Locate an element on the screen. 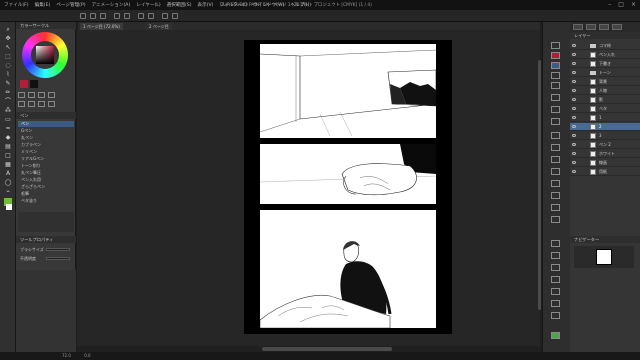 The width and height of the screenshot is (640, 360). layer-row: 用紙 is located at coordinates (605, 172).